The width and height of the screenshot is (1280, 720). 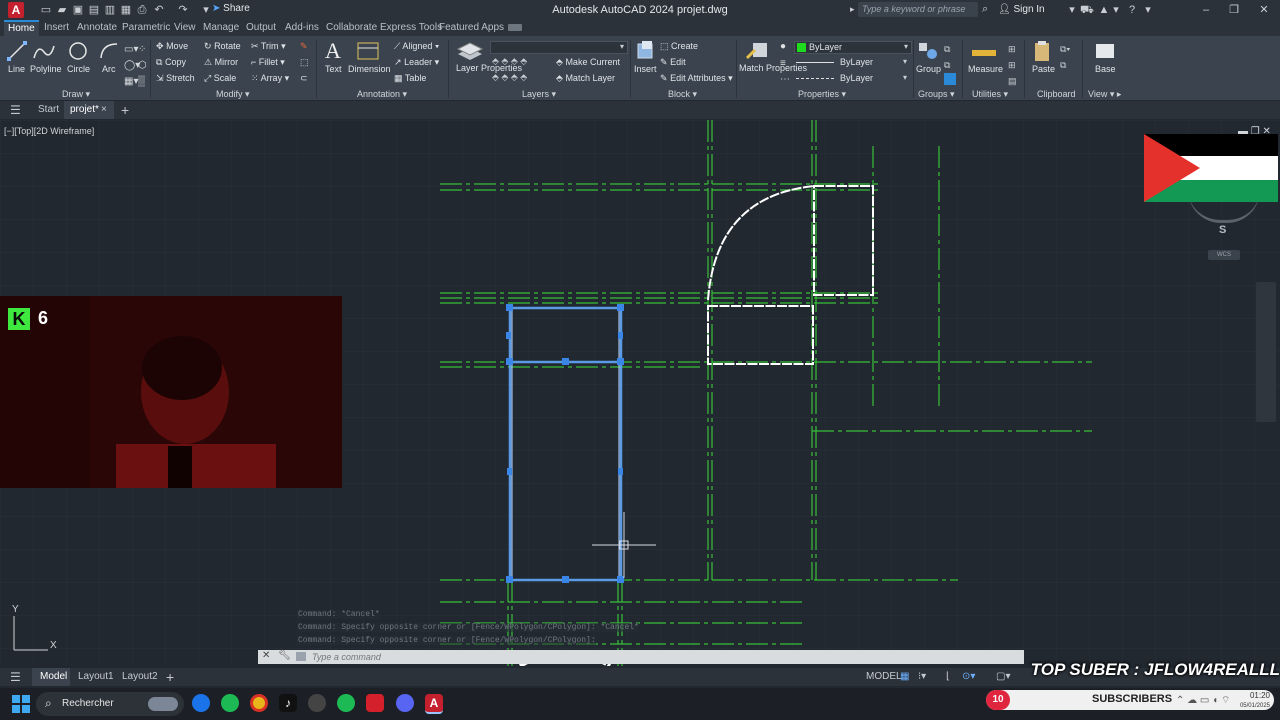 I want to click on save-as-icon: ▤, so click(x=94, y=10).